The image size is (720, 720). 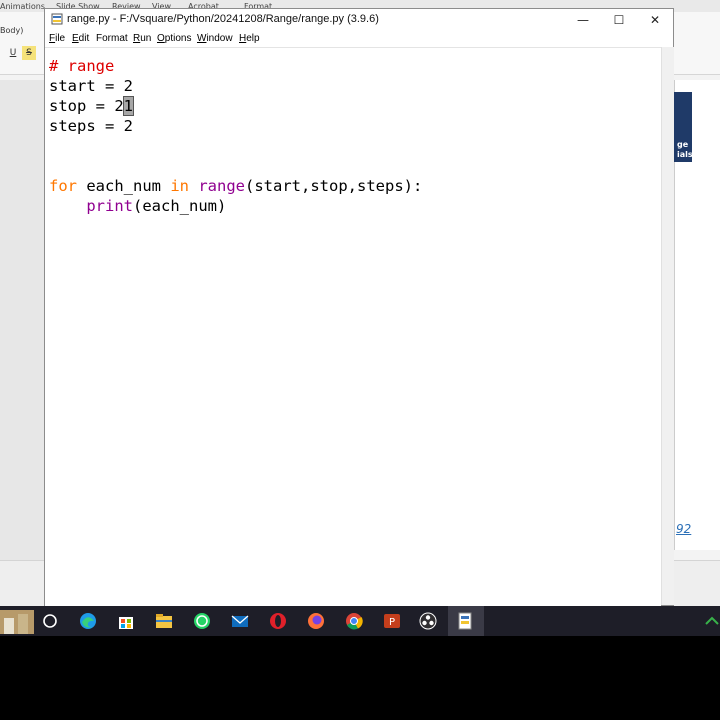 What do you see at coordinates (684, 529) in the screenshot?
I see `bg-slide-number: 92` at bounding box center [684, 529].